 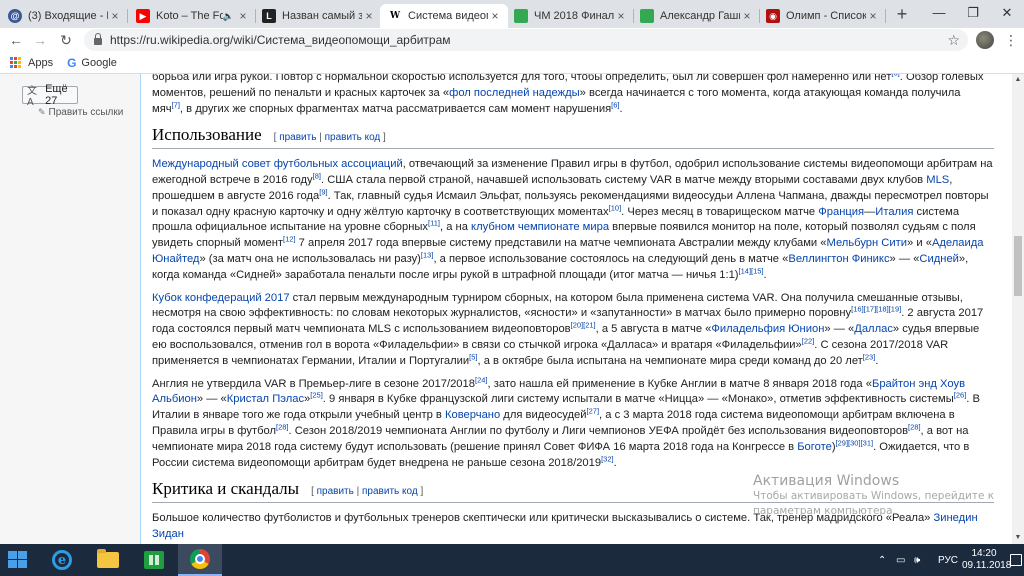 What do you see at coordinates (514, 93) in the screenshot?
I see `article-link: фол последней надежды` at bounding box center [514, 93].